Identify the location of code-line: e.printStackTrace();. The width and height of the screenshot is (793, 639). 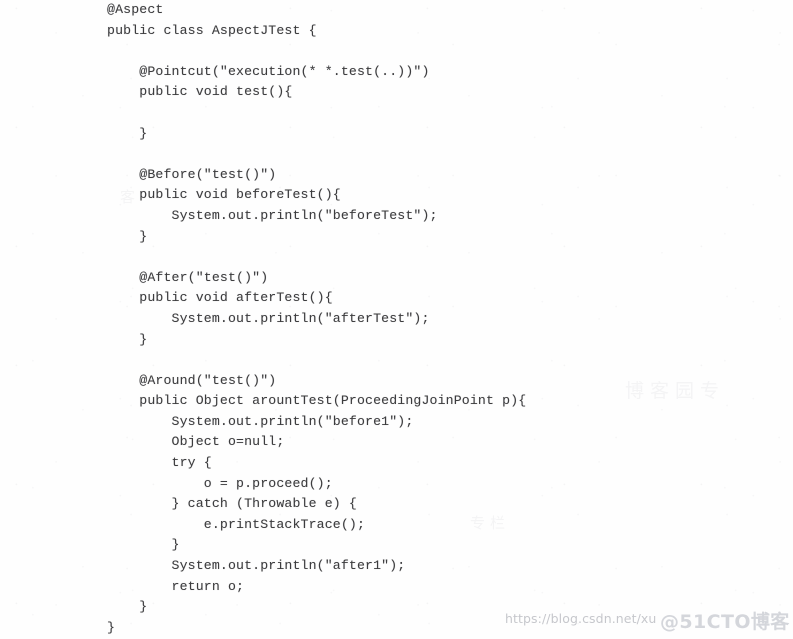
(236, 524).